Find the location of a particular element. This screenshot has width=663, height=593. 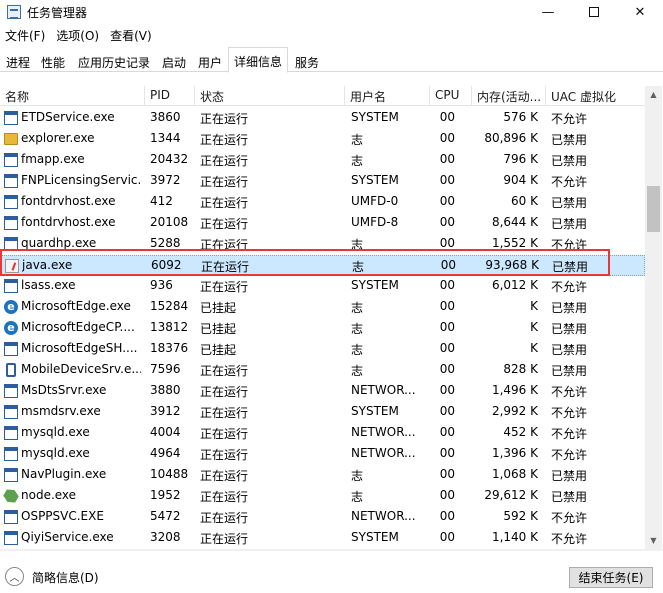

close-button: ✕ is located at coordinates (640, 12).